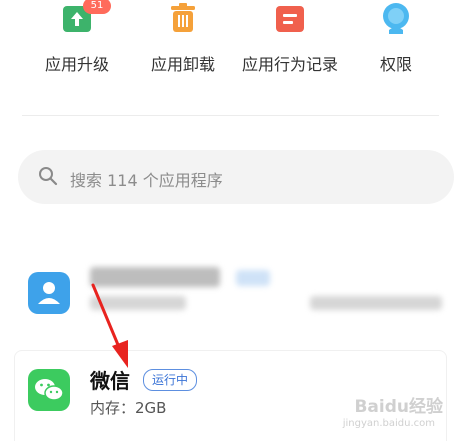  What do you see at coordinates (155, 277) in the screenshot?
I see `blurred-app-name` at bounding box center [155, 277].